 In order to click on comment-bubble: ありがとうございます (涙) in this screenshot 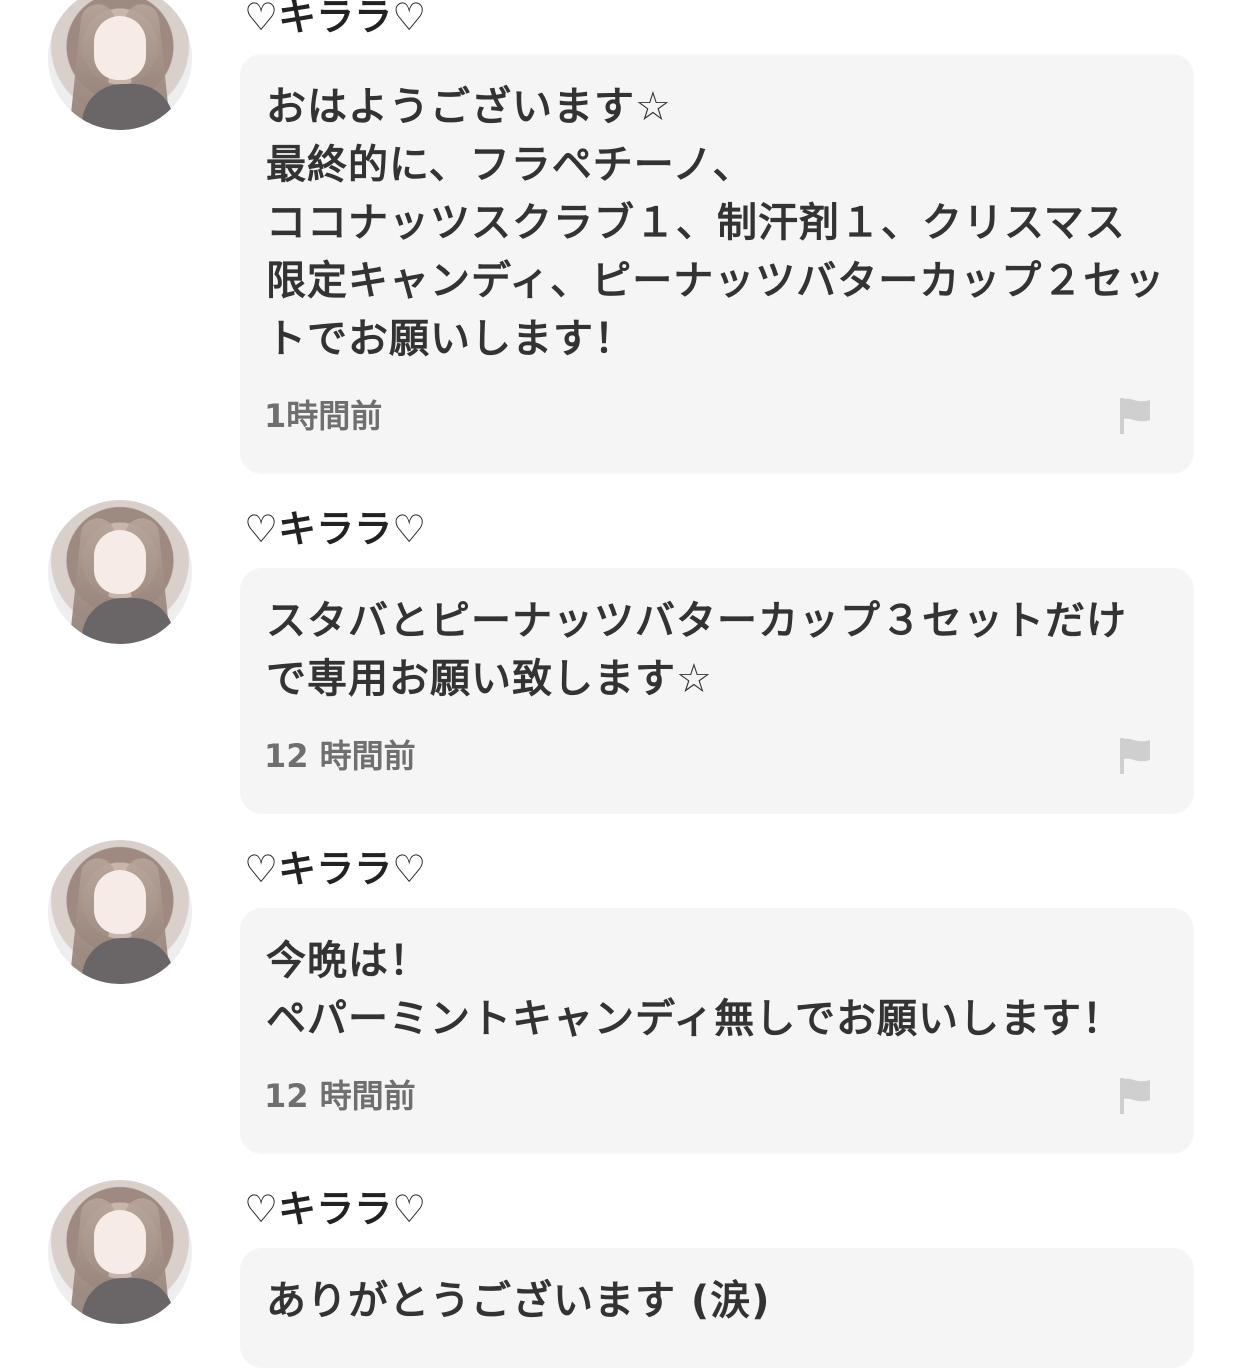, I will do `click(717, 1308)`.